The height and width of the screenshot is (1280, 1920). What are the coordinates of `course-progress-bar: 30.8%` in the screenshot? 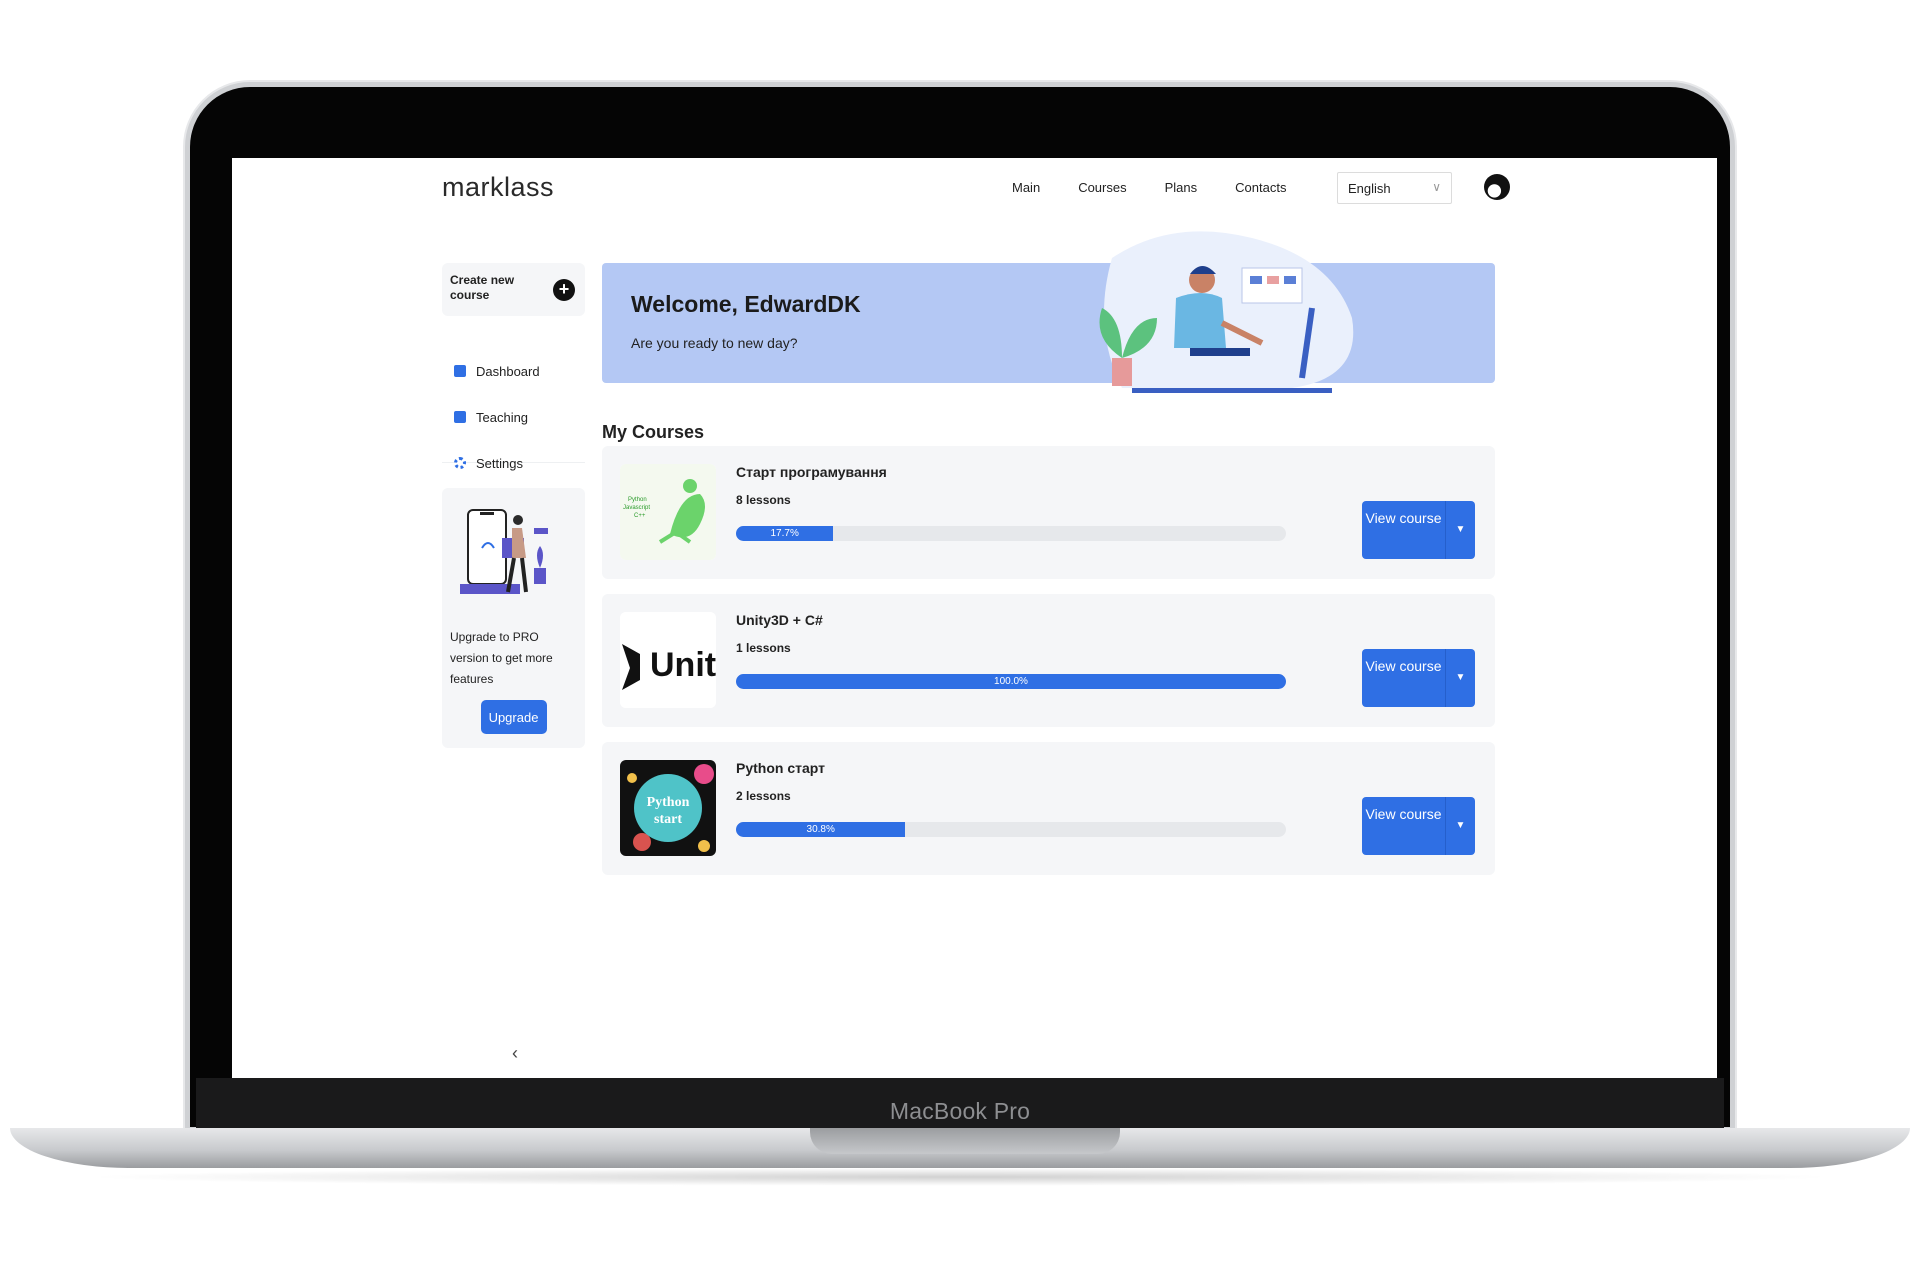 It's located at (1011, 829).